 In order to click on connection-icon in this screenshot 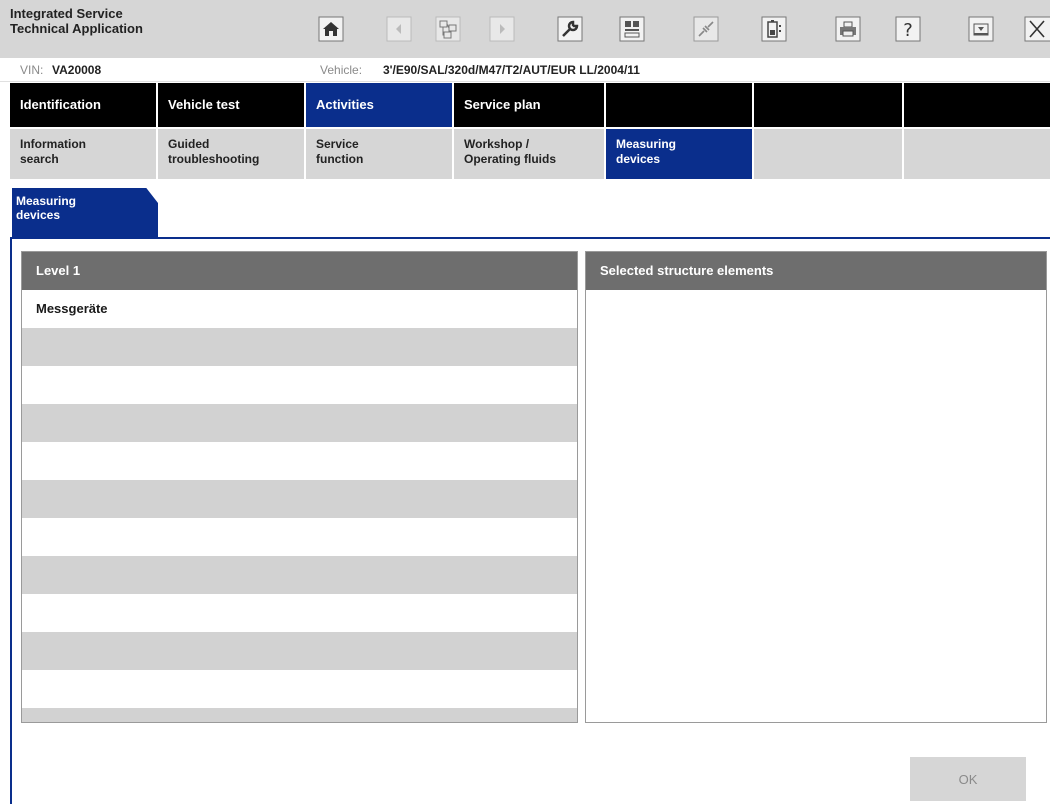, I will do `click(706, 29)`.